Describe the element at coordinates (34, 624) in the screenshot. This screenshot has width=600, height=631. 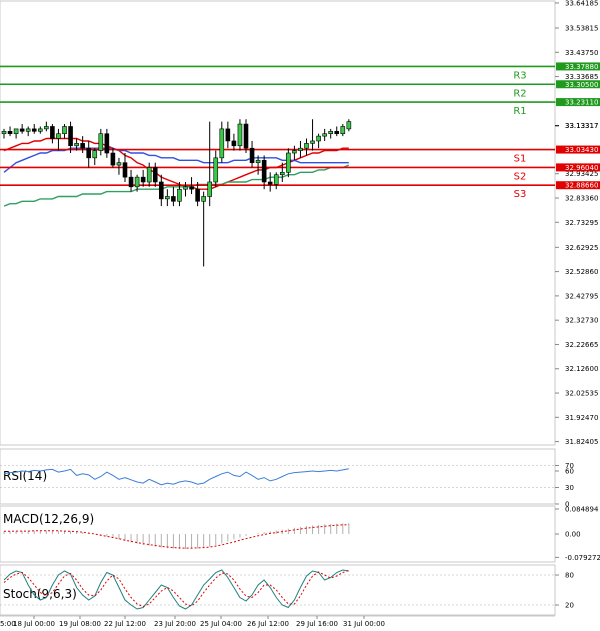
I see `time-tick-label: 18 Jul 00:00` at that location.